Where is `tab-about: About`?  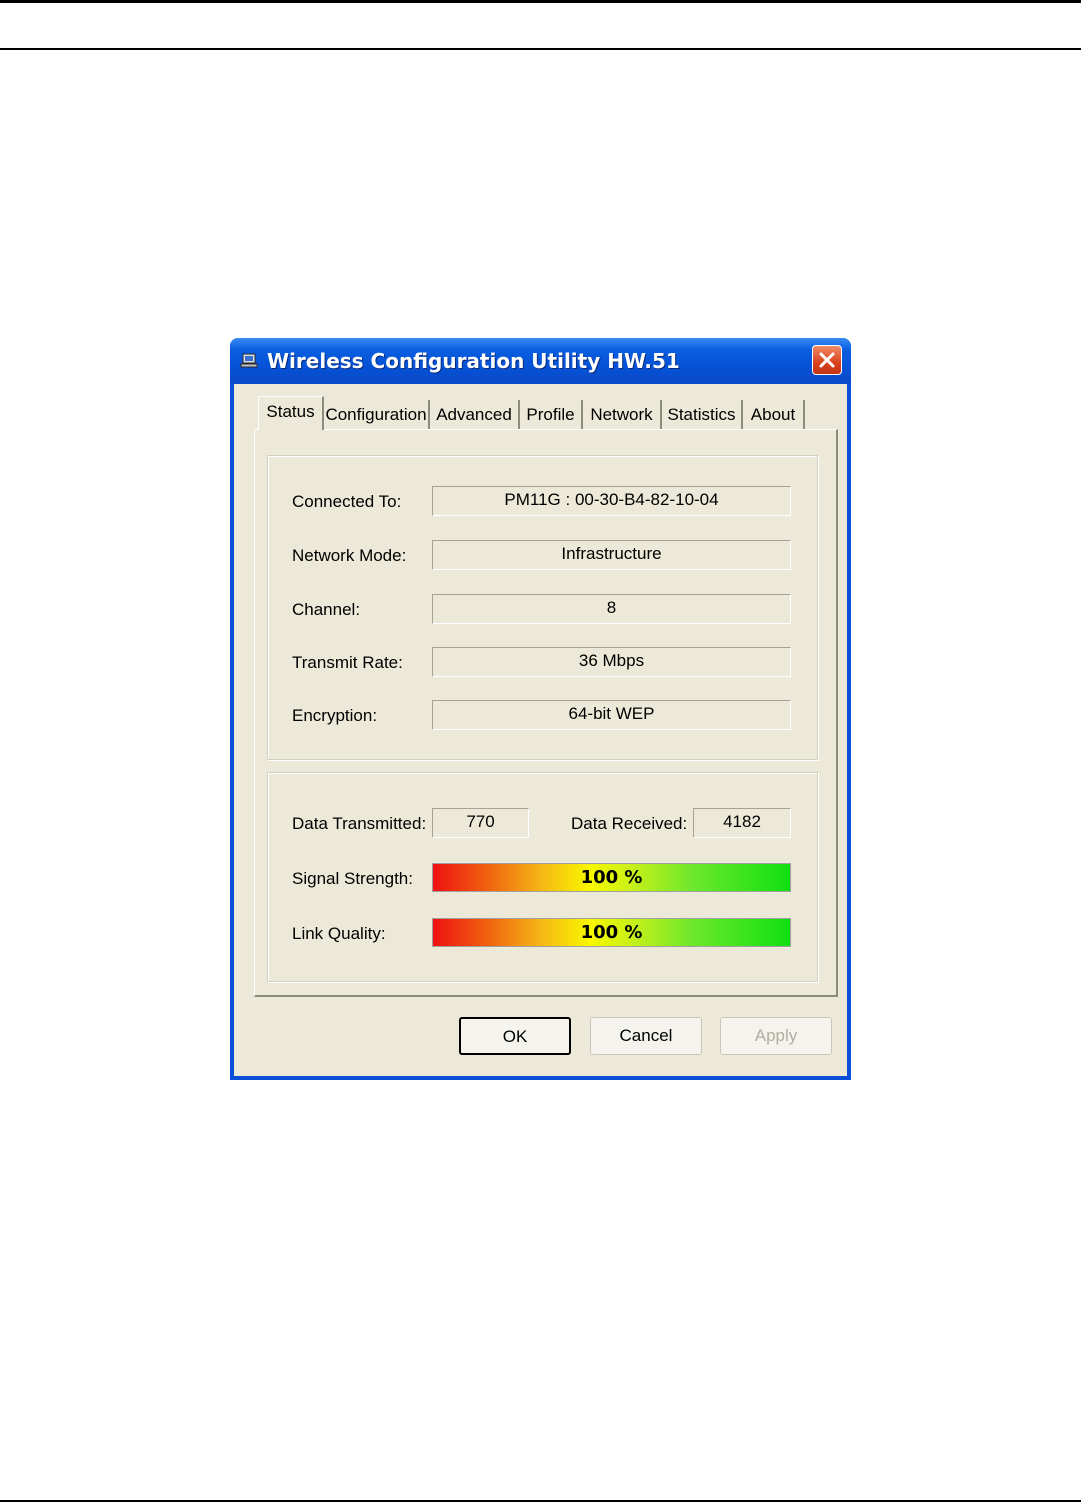 tab-about: About is located at coordinates (774, 415).